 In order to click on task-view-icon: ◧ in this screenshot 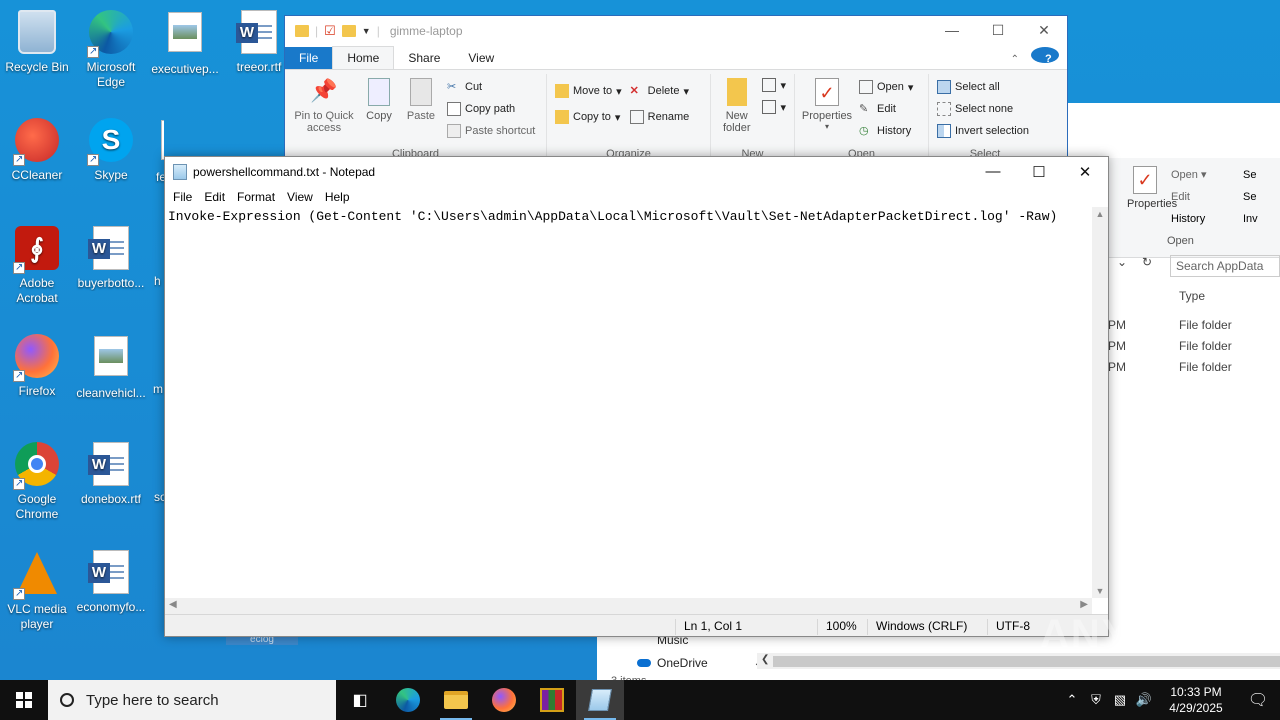, I will do `click(360, 700)`.